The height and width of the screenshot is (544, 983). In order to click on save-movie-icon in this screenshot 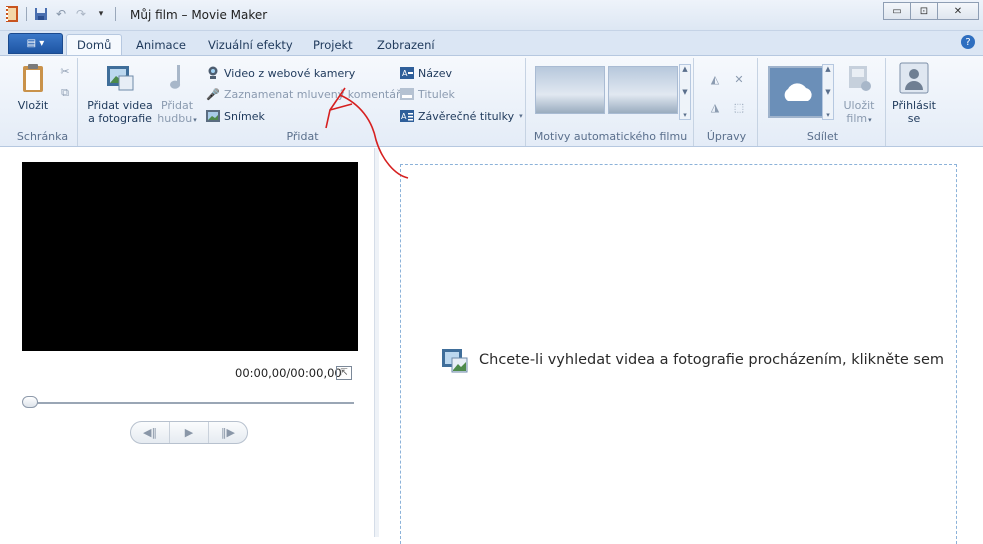, I will do `click(860, 78)`.